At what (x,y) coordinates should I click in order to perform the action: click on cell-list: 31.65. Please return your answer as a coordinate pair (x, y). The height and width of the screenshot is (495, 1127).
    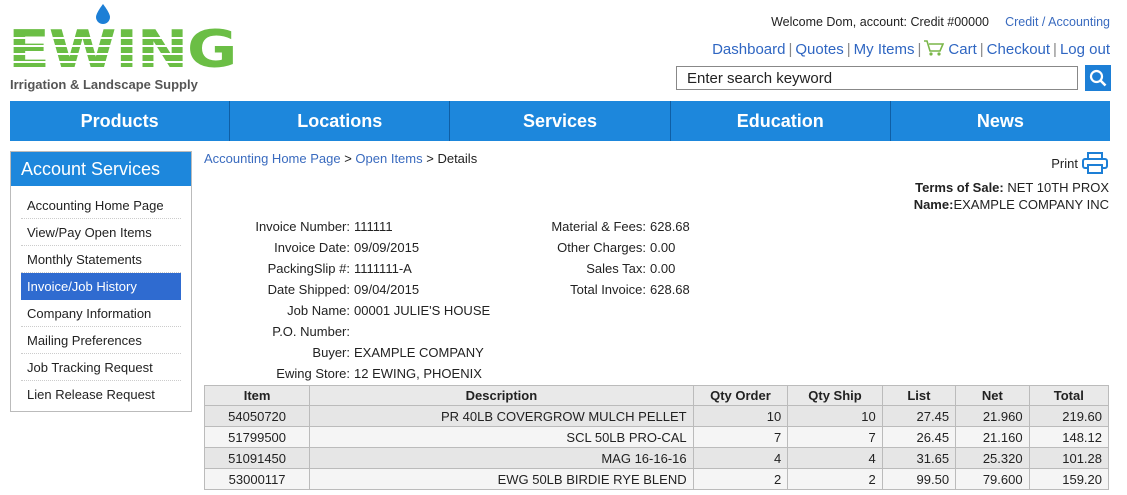
    Looking at the image, I should click on (919, 458).